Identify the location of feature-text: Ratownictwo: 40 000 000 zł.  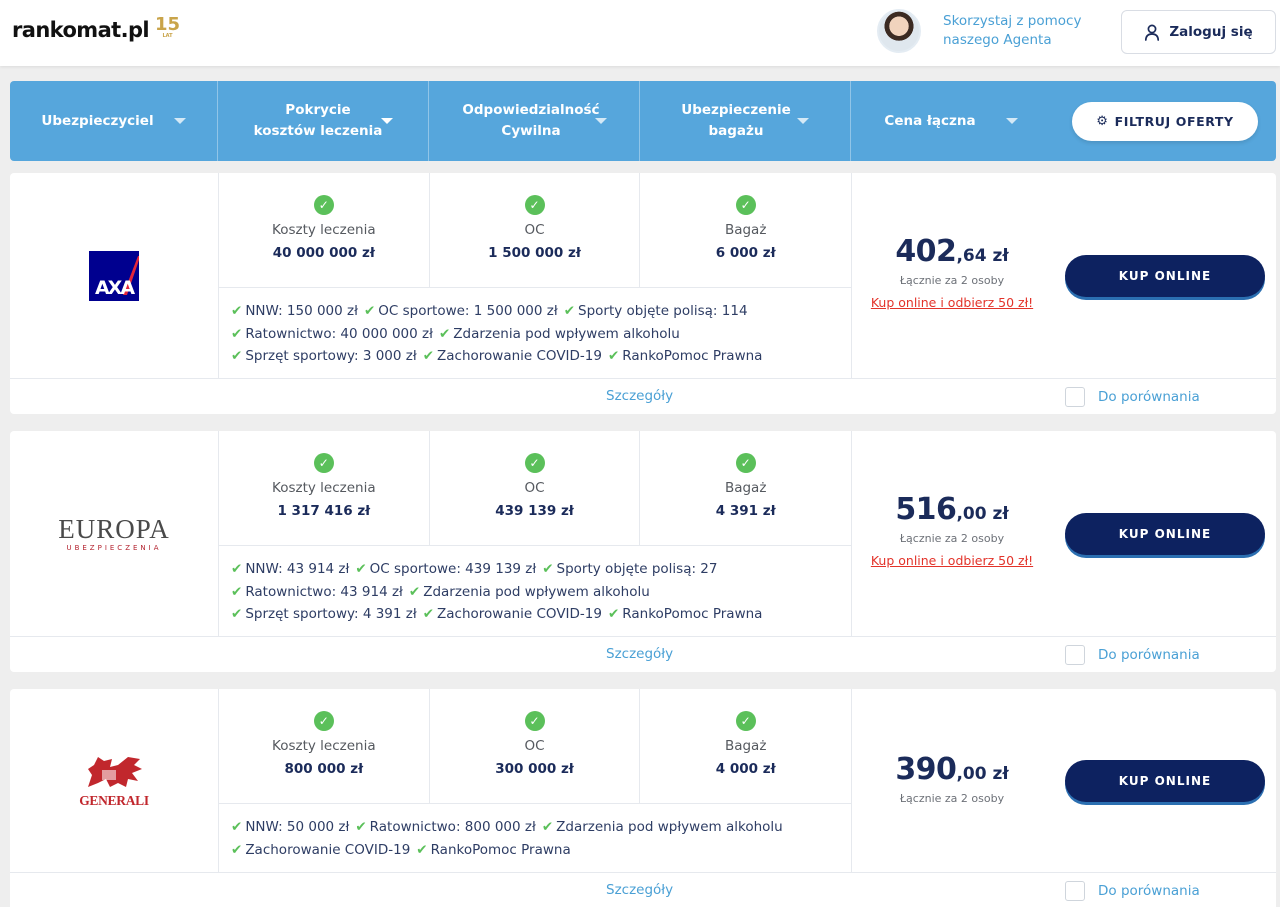
(339, 333).